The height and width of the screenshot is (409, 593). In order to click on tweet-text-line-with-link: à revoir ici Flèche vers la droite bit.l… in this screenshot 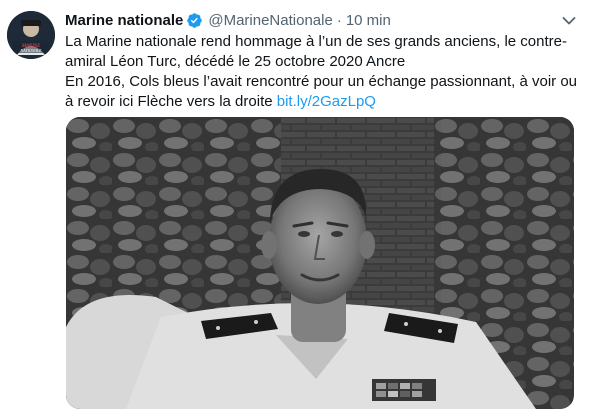, I will do `click(317, 102)`.